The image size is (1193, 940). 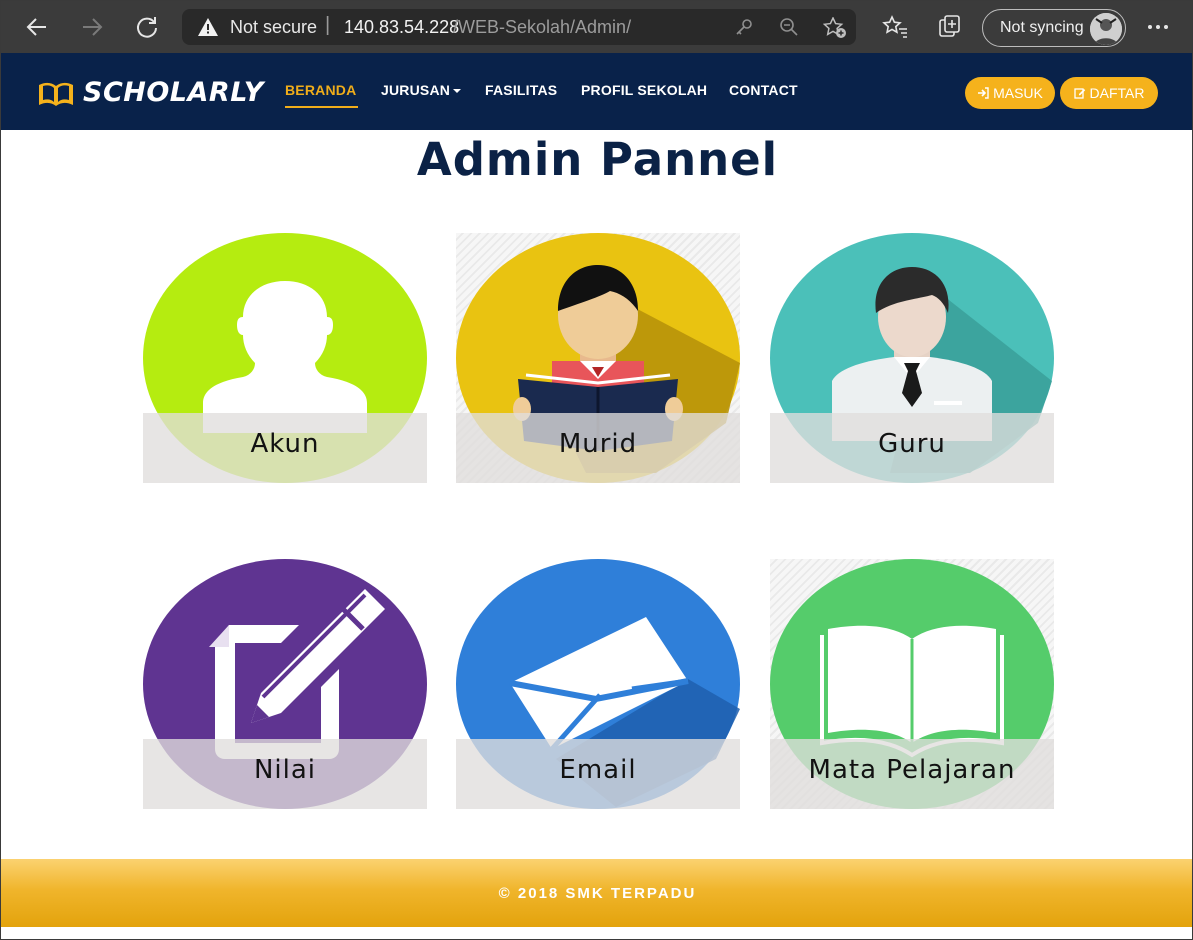 I want to click on refresh-button, so click(x=147, y=27).